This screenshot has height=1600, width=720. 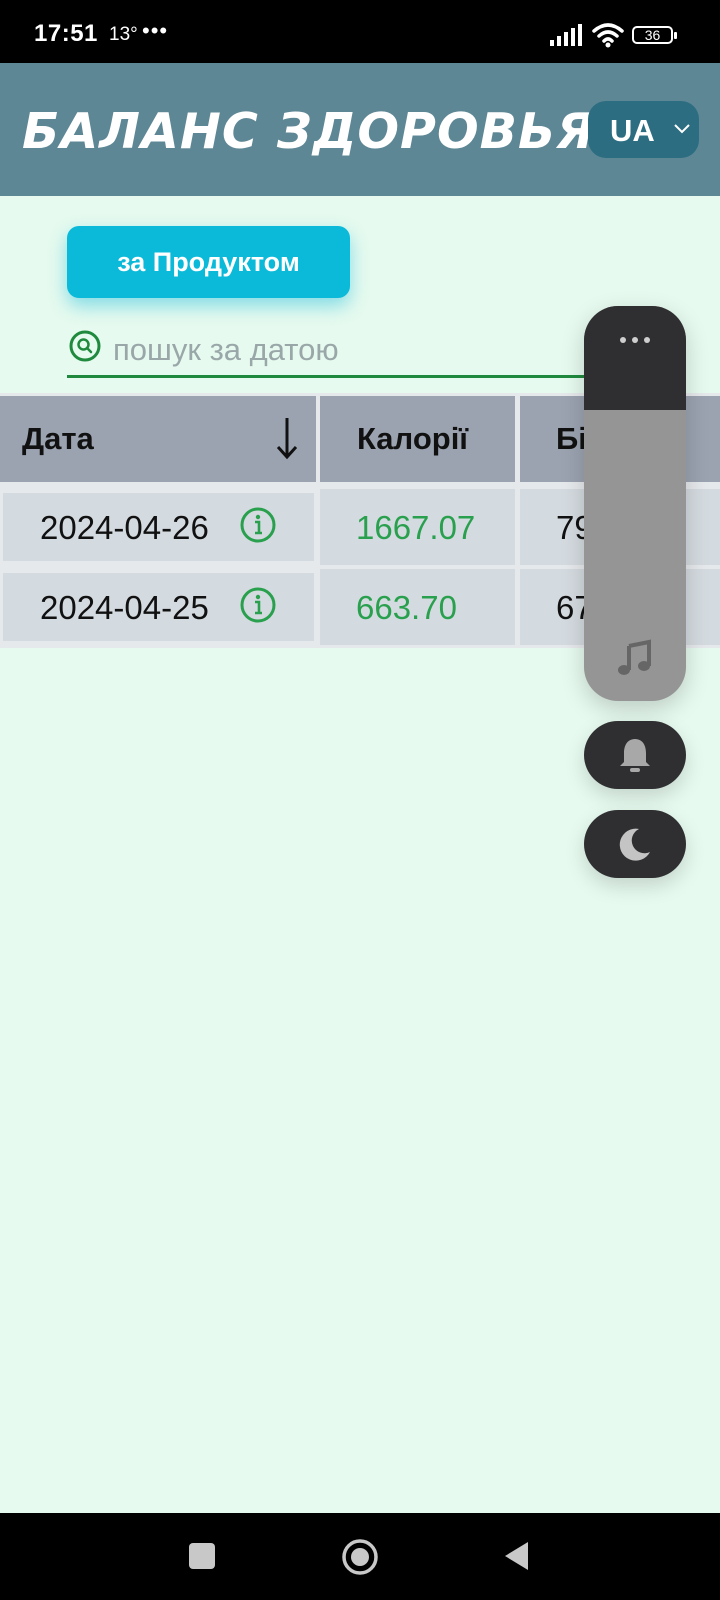 I want to click on chevron-down-icon, so click(x=682, y=129).